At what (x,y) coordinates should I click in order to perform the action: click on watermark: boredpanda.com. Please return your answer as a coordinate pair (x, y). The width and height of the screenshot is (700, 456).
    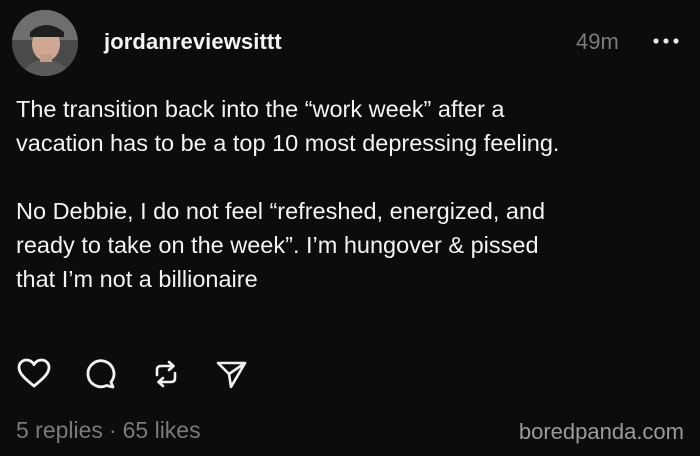
    Looking at the image, I should click on (601, 431).